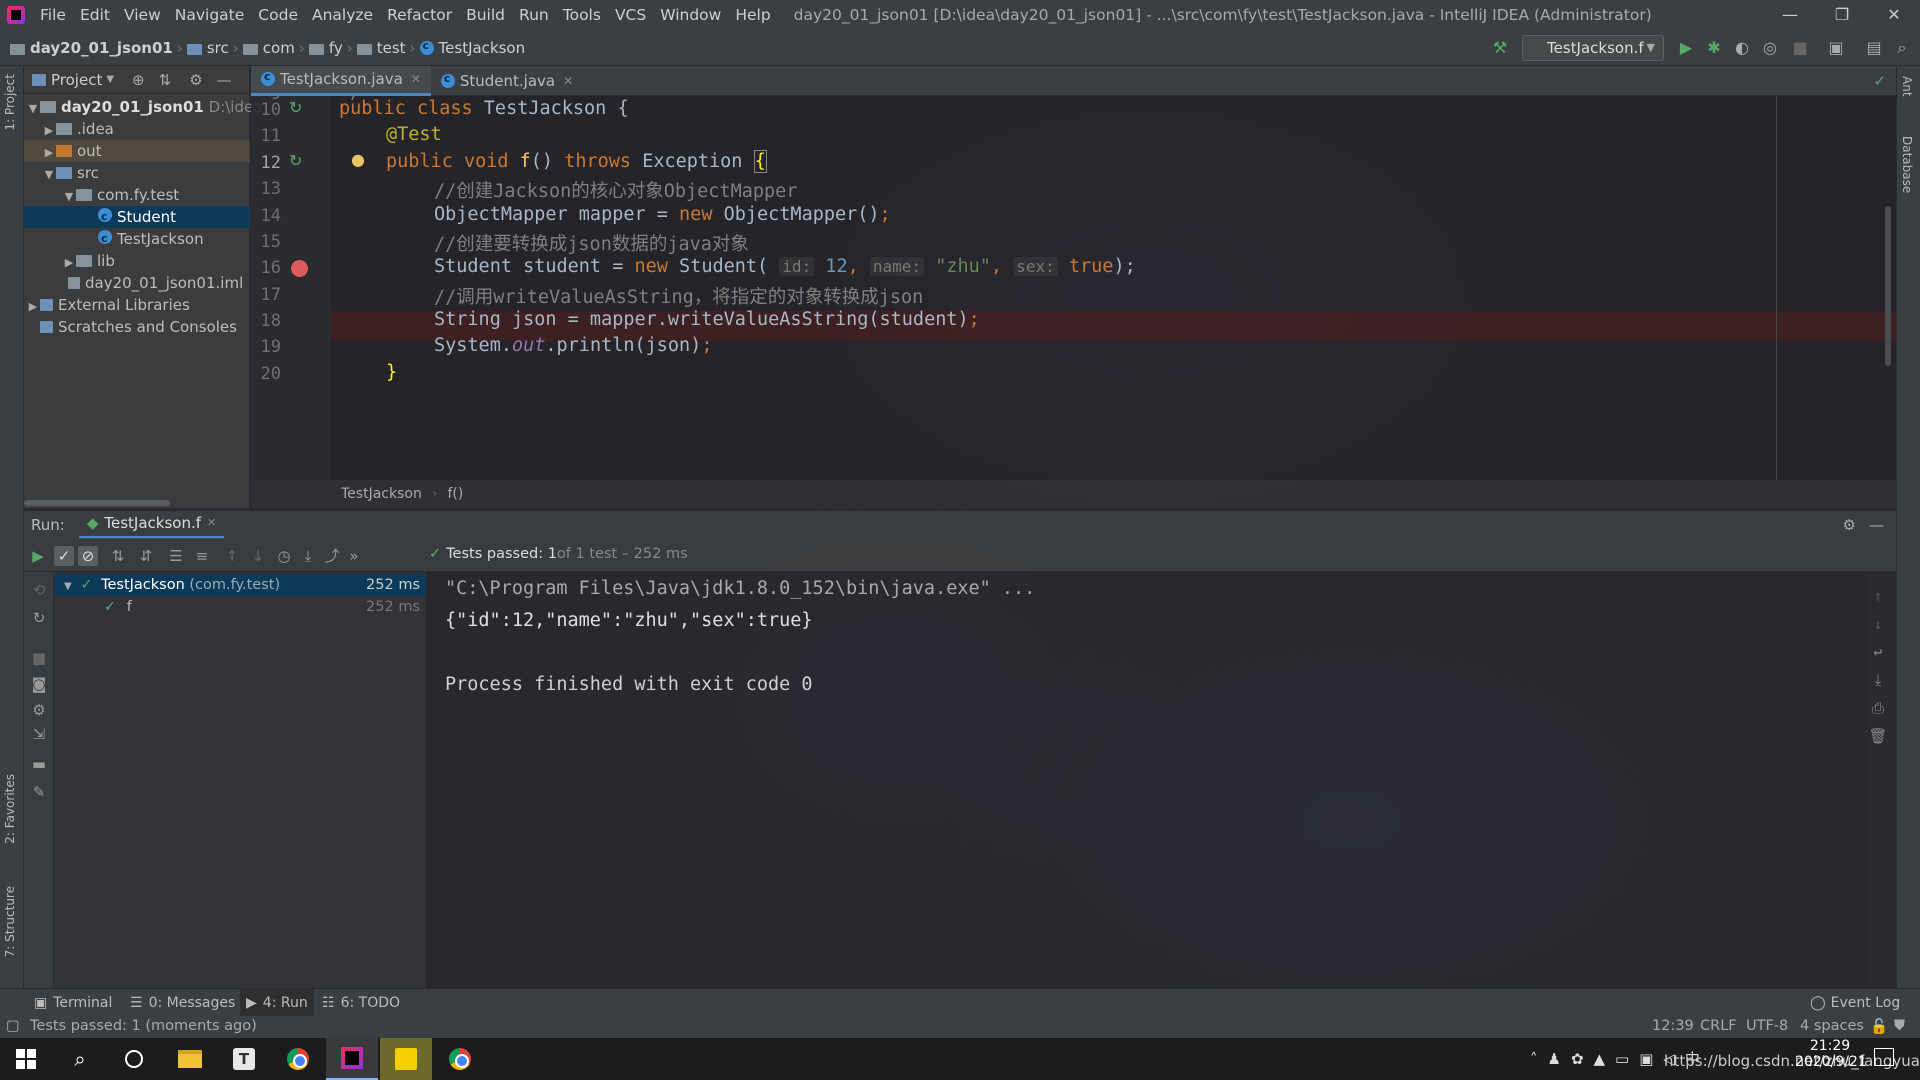 Image resolution: width=1920 pixels, height=1080 pixels. Describe the element at coordinates (1907, 164) in the screenshot. I see `database-tool-tab: Database` at that location.